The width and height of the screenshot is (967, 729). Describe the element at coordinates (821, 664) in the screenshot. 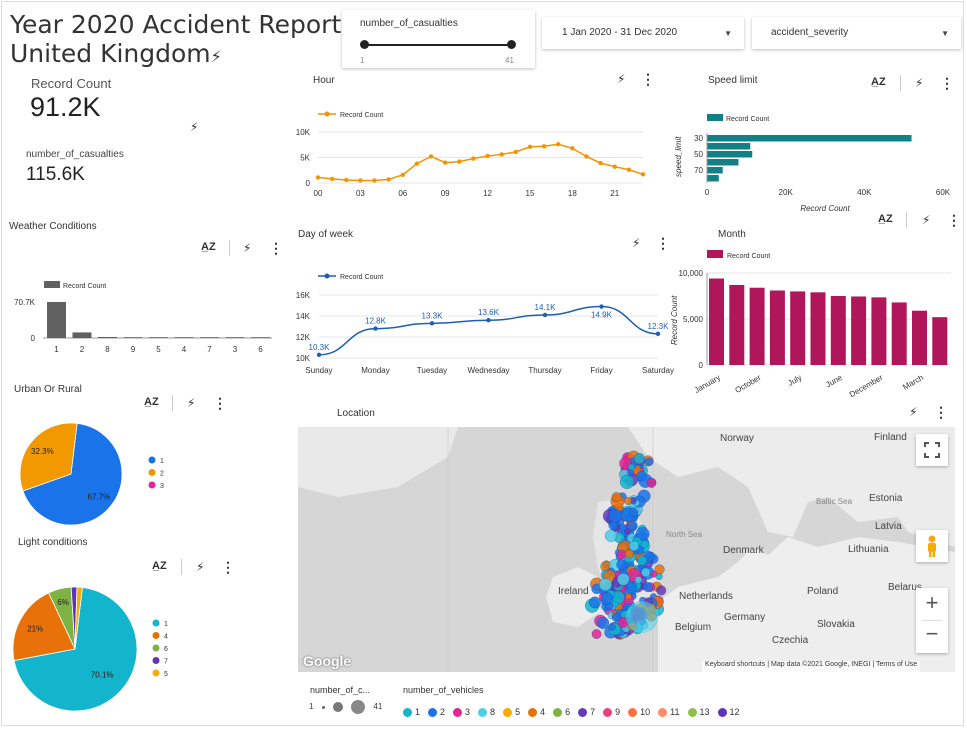

I see `map-data-text: Map data ©2021 Google, INEGI` at that location.